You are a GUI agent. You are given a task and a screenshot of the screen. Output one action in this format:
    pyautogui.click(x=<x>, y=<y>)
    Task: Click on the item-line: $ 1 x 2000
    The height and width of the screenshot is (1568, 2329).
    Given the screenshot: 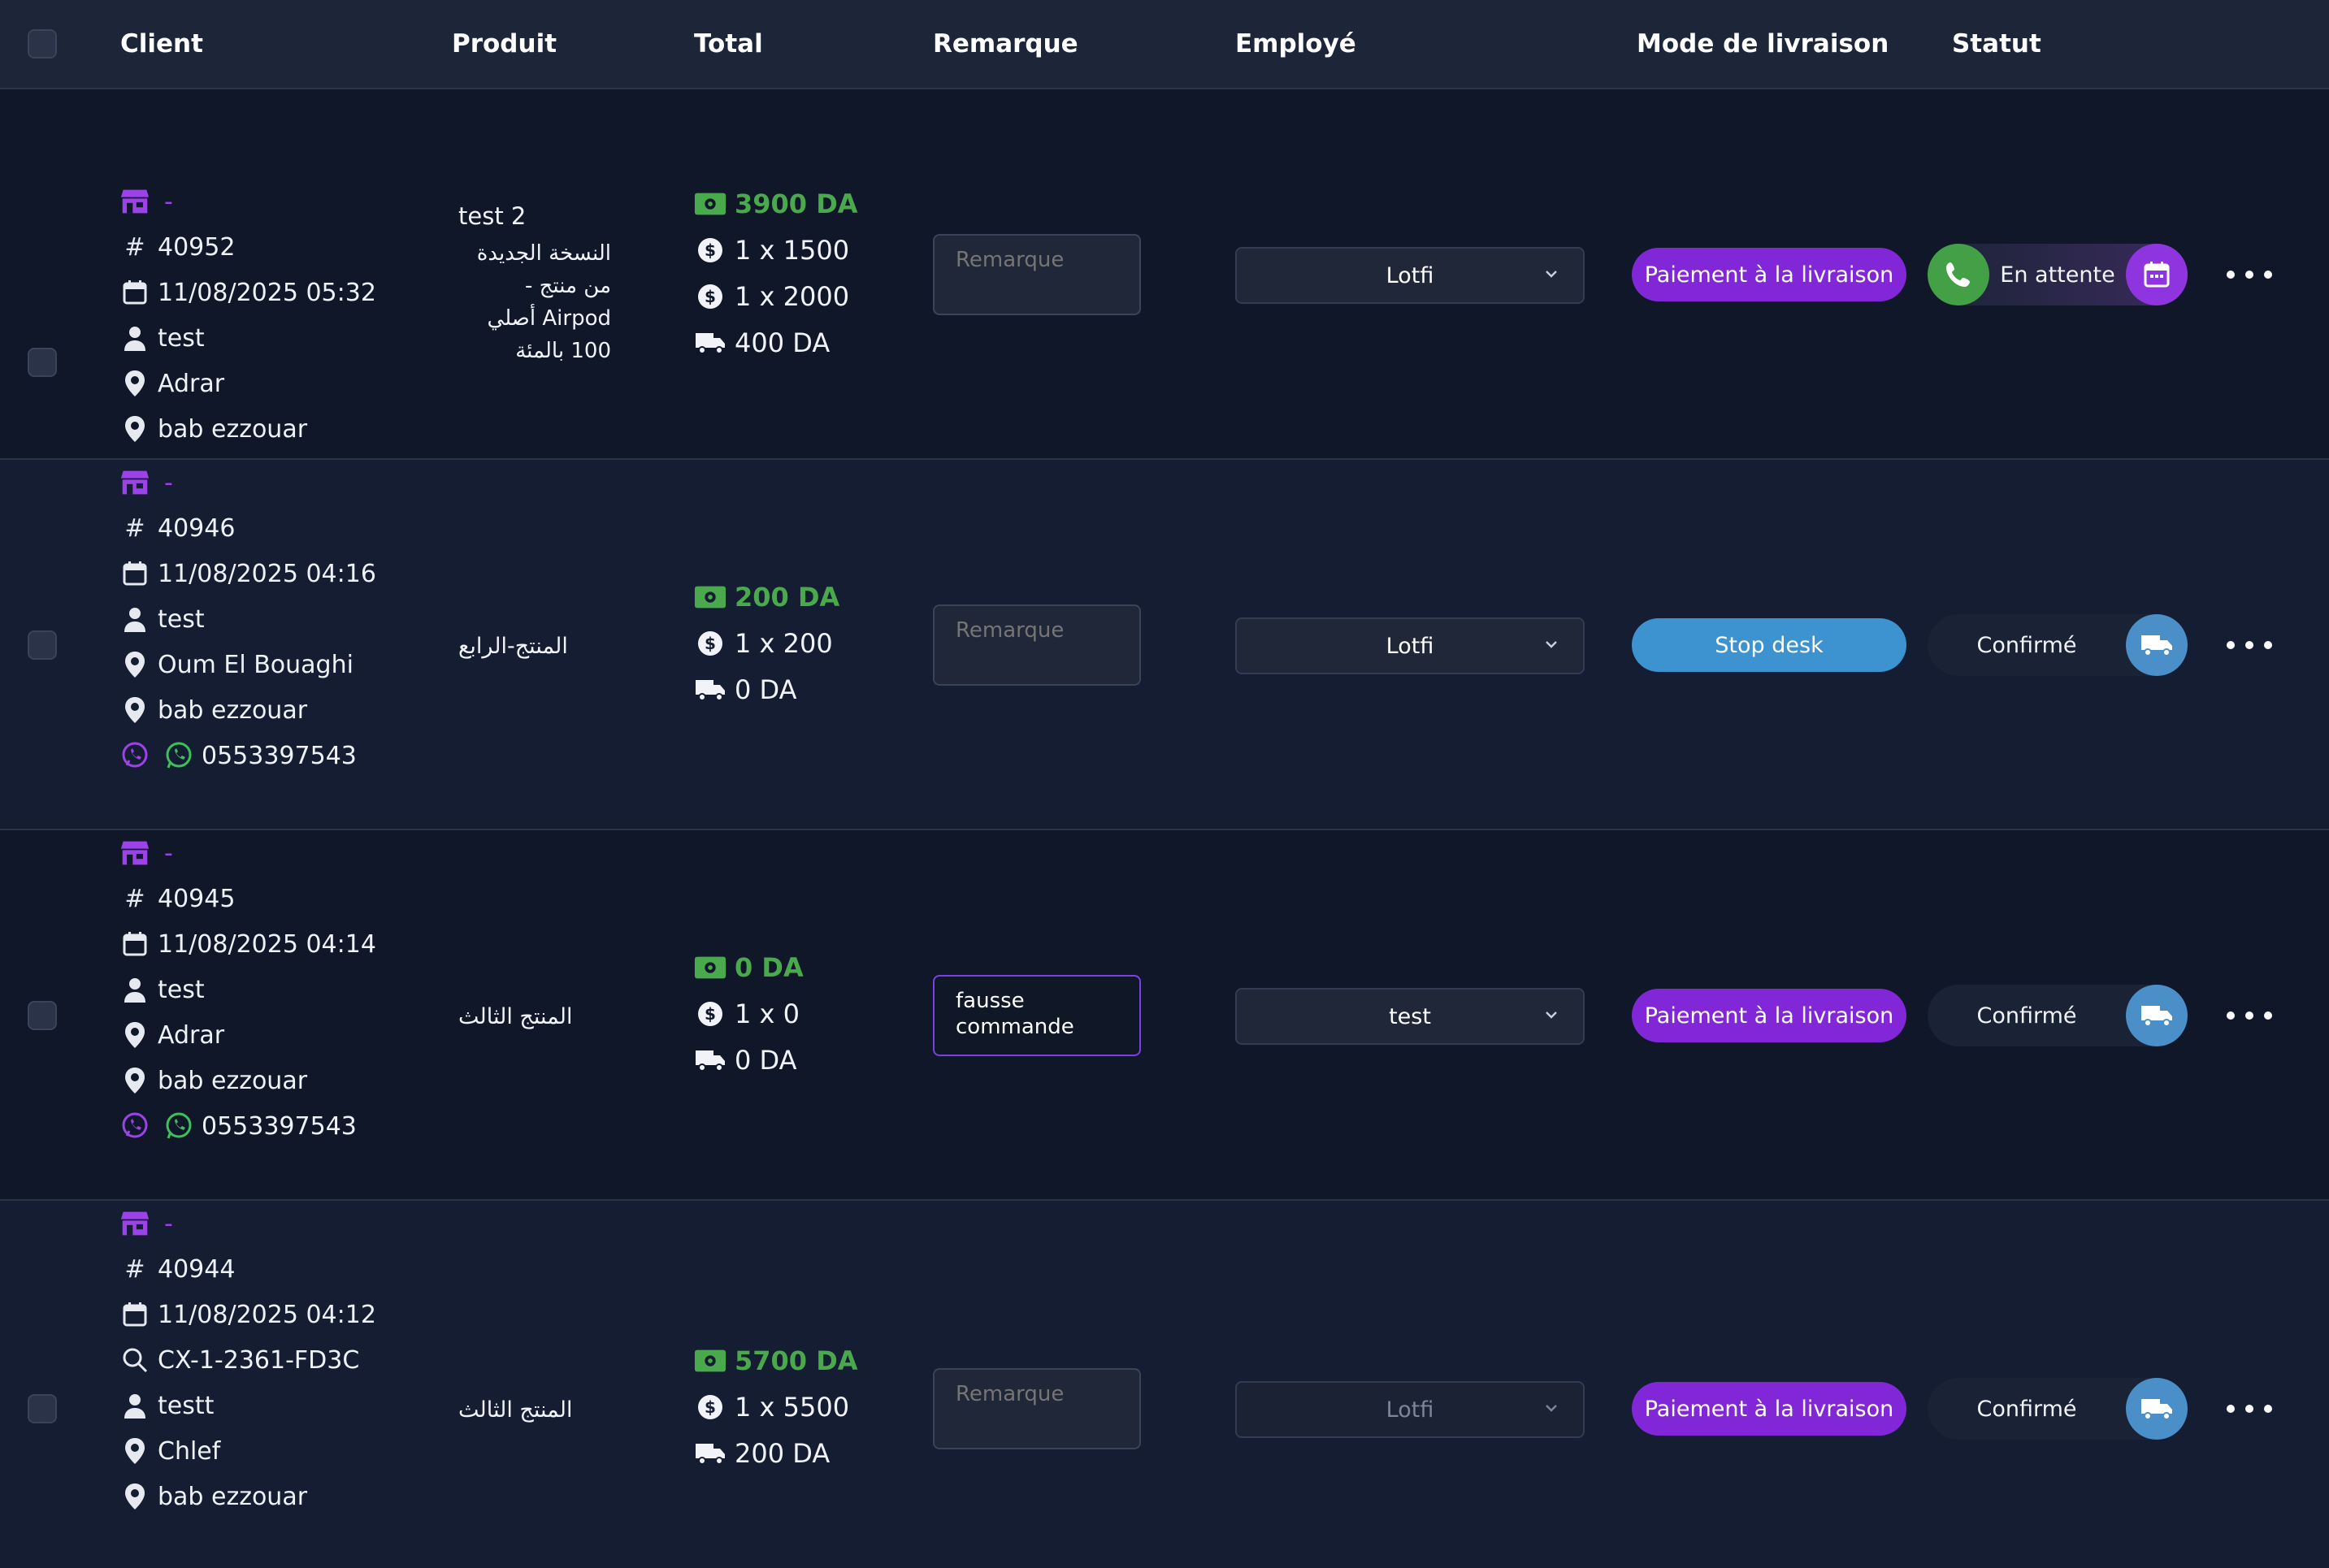 What is the action you would take?
    pyautogui.click(x=776, y=296)
    